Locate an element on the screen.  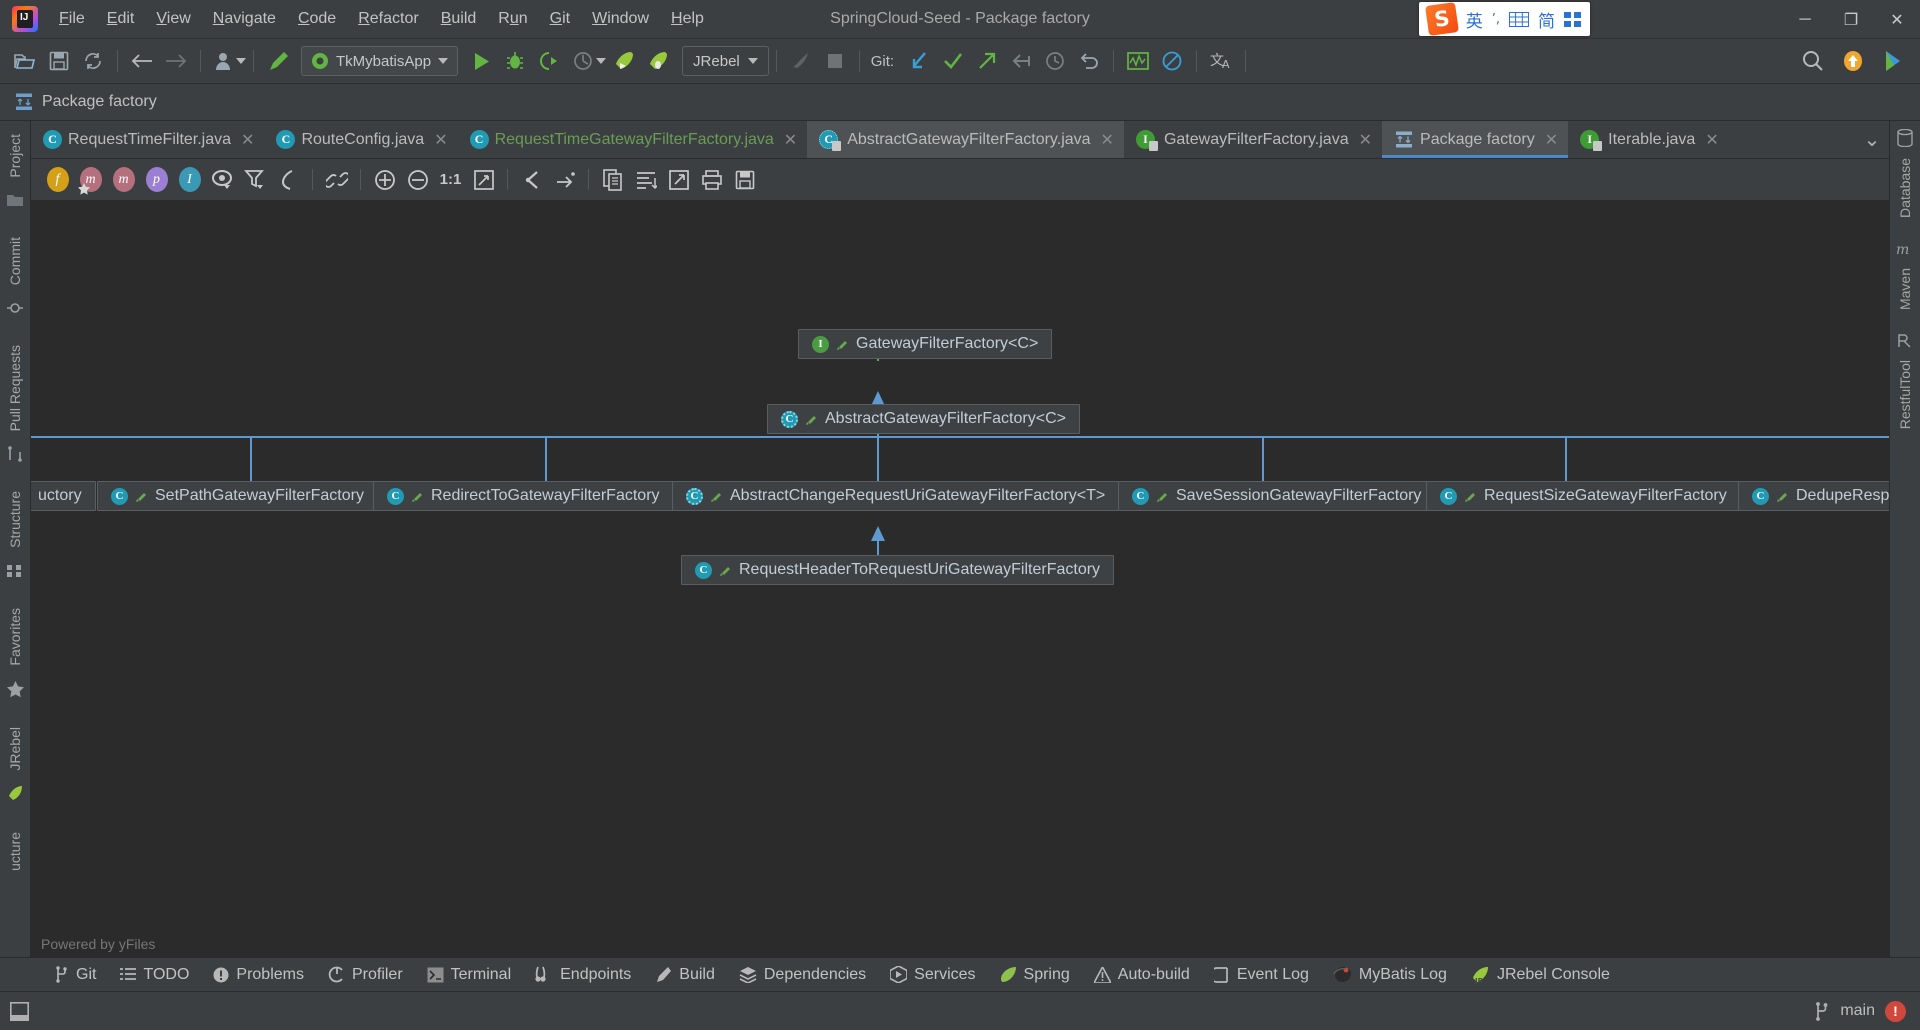
show-fields-toggle: f is located at coordinates (57, 180).